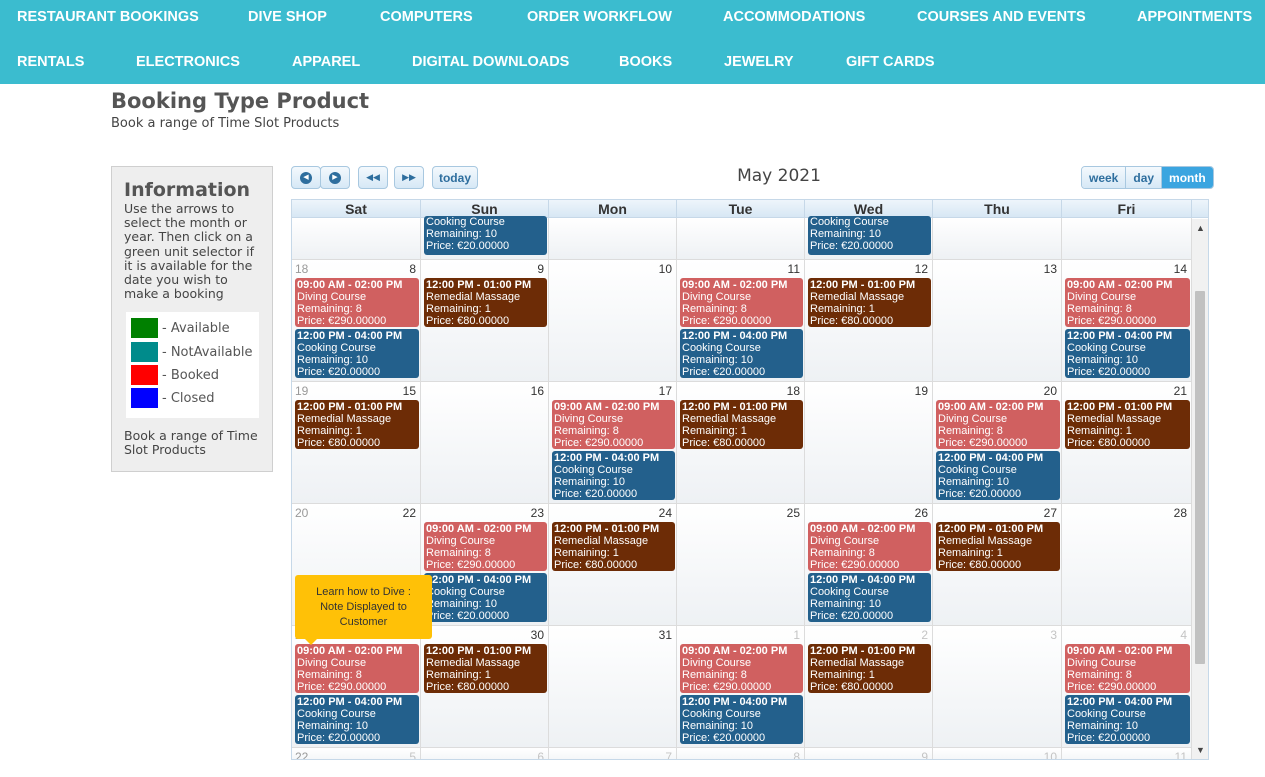  Describe the element at coordinates (332, 663) in the screenshot. I see `event-name: Diving Course` at that location.